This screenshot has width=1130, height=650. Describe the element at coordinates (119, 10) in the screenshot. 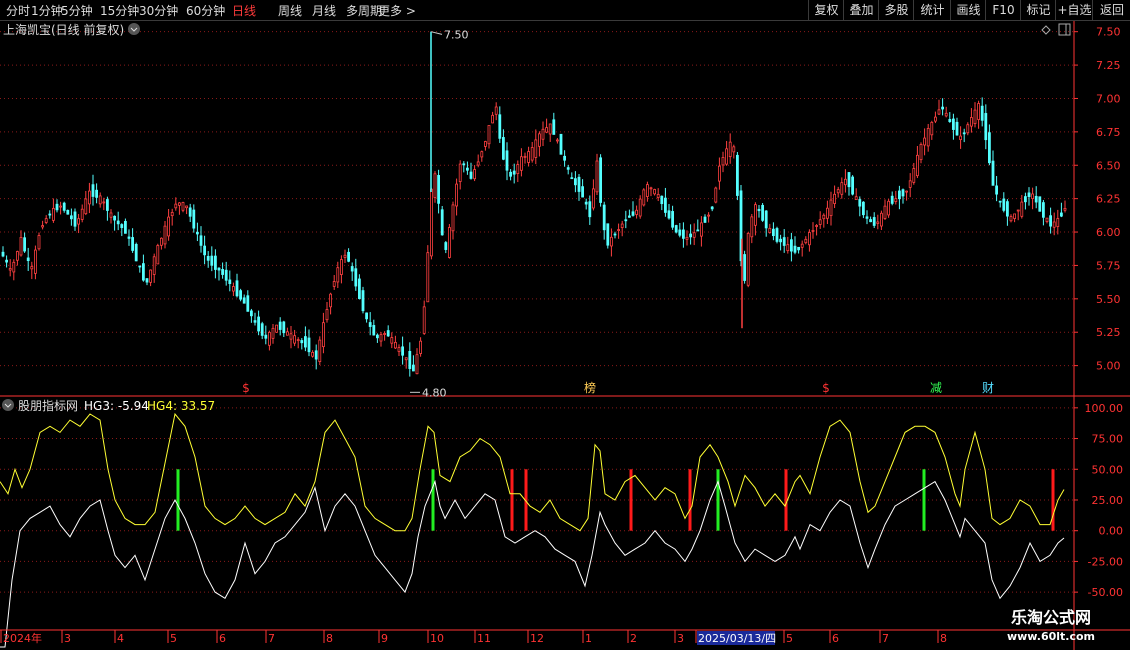

I see `timeframe-tab: 15分钟` at that location.